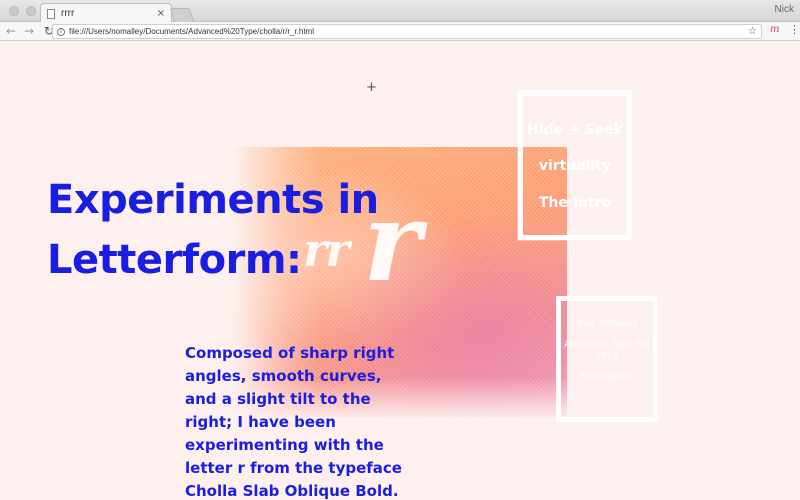 Image resolution: width=800 pixels, height=500 pixels. What do you see at coordinates (161, 13) in the screenshot?
I see `close-tab-icon: ×` at bounding box center [161, 13].